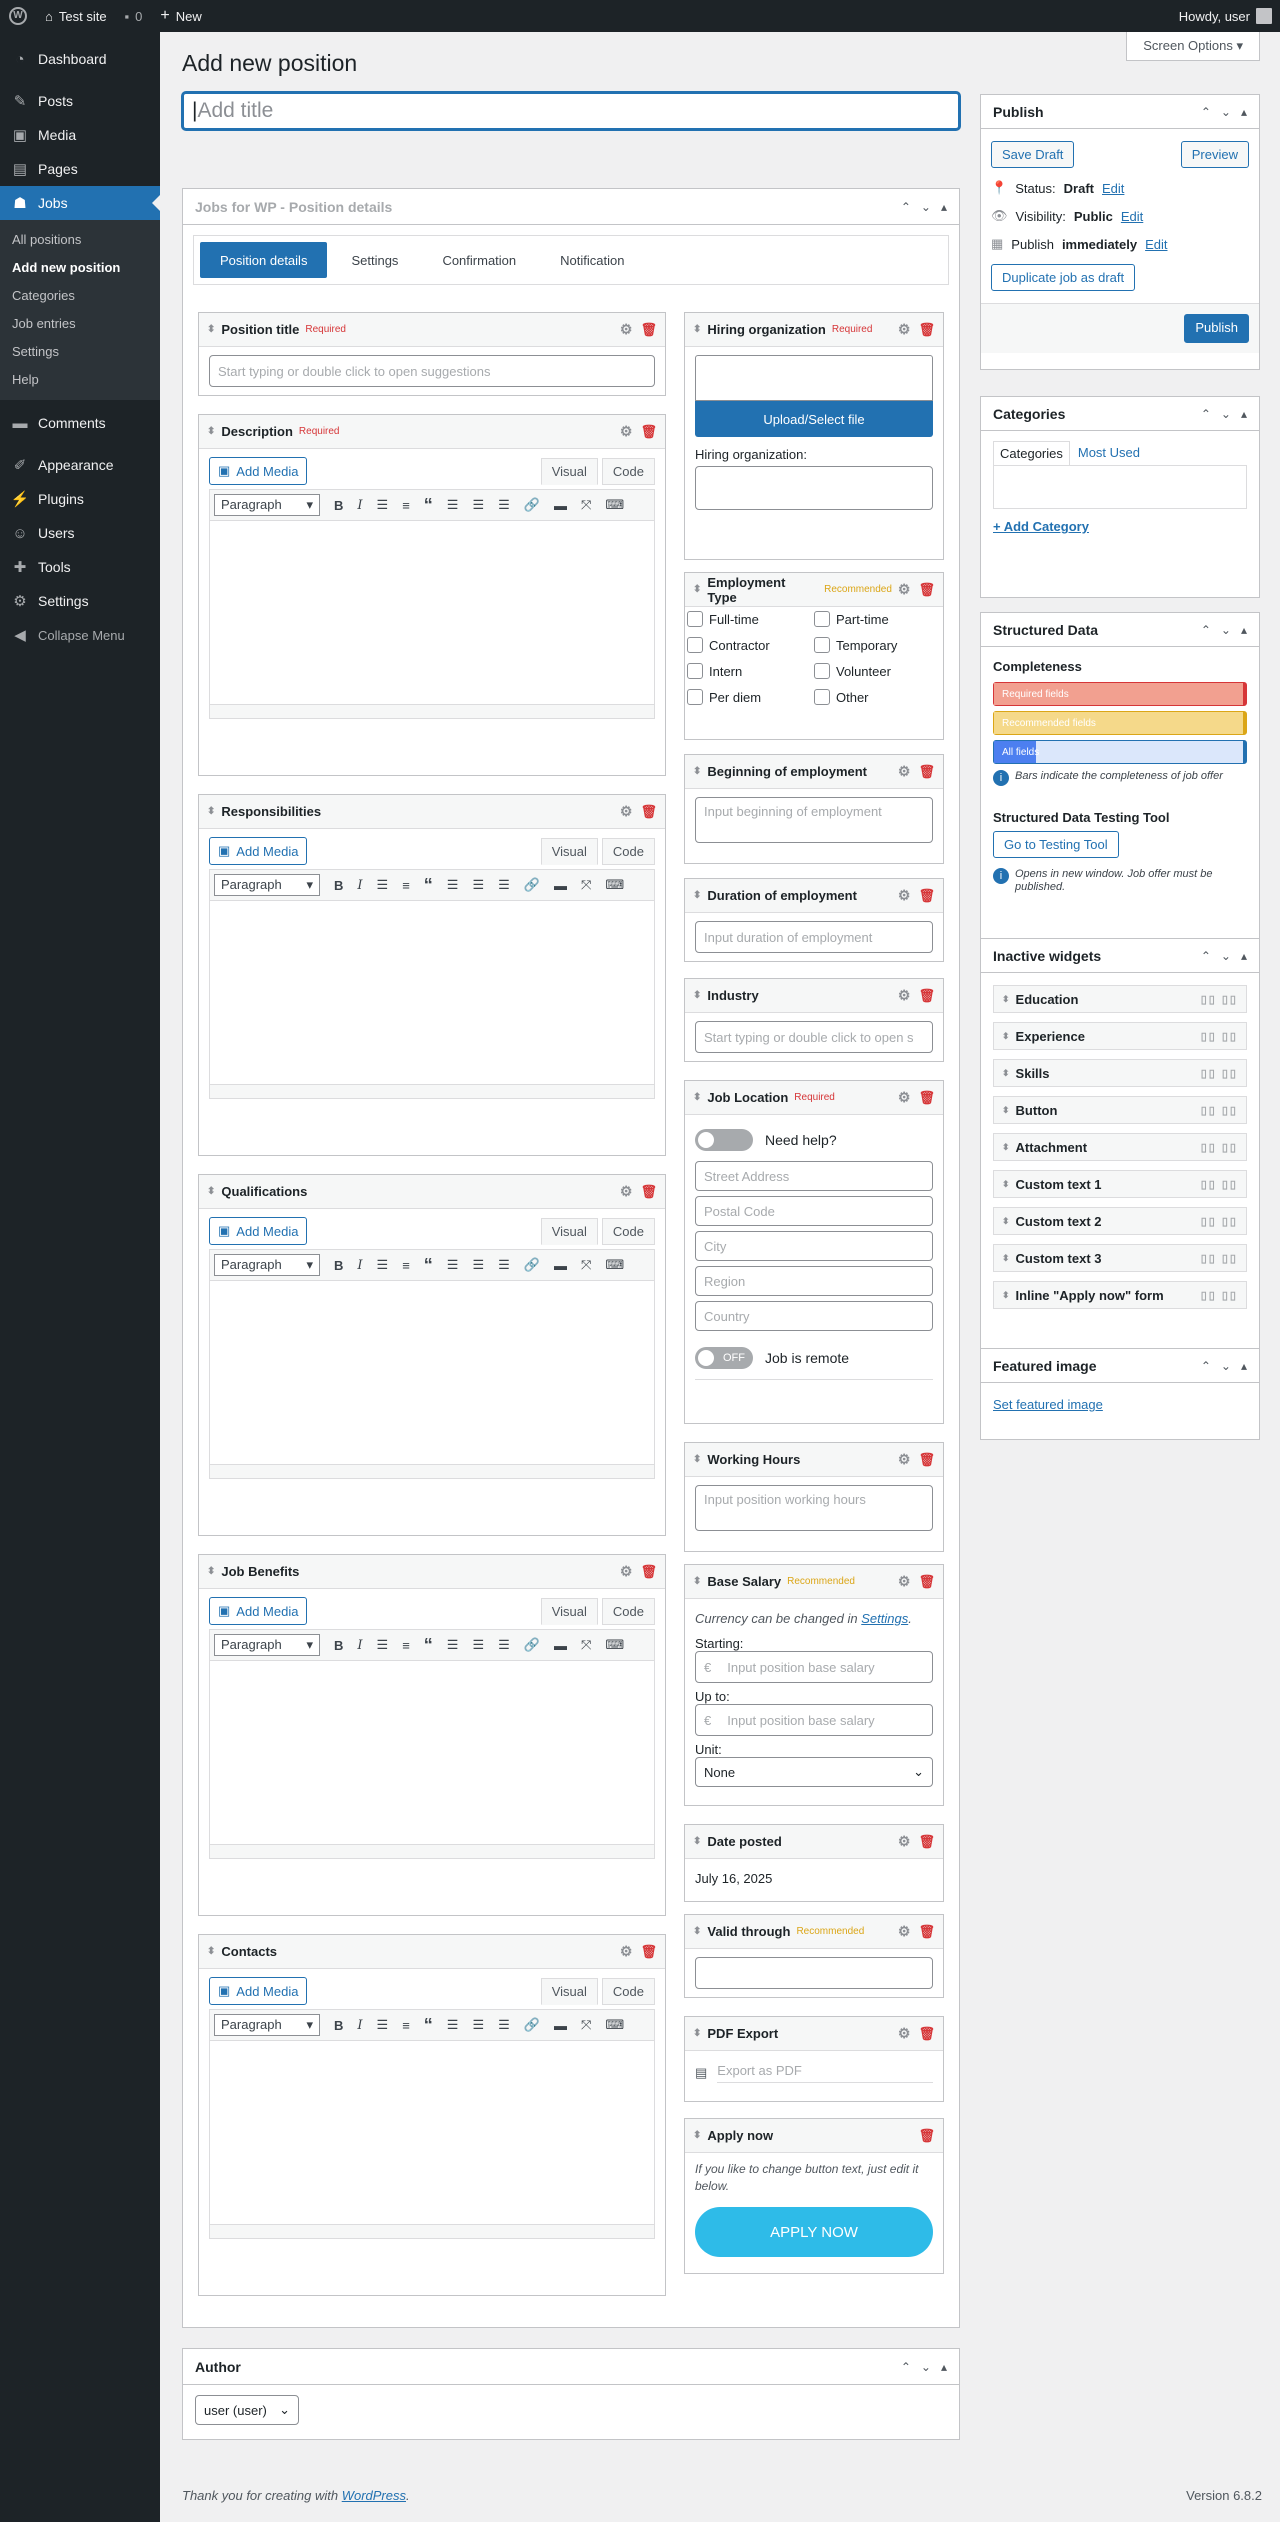 Image resolution: width=1280 pixels, height=2522 pixels. Describe the element at coordinates (1156, 244) in the screenshot. I see `edit-publish-date-link: Edit` at that location.